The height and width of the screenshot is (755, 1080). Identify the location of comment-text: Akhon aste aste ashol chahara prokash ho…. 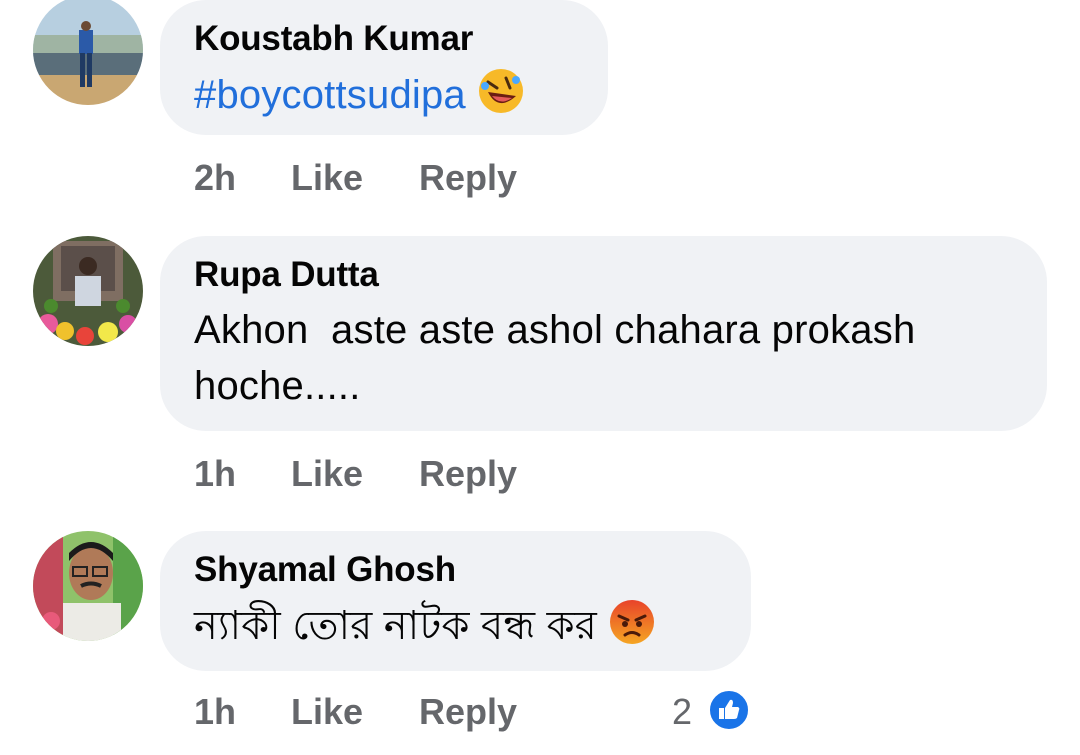
(603, 358).